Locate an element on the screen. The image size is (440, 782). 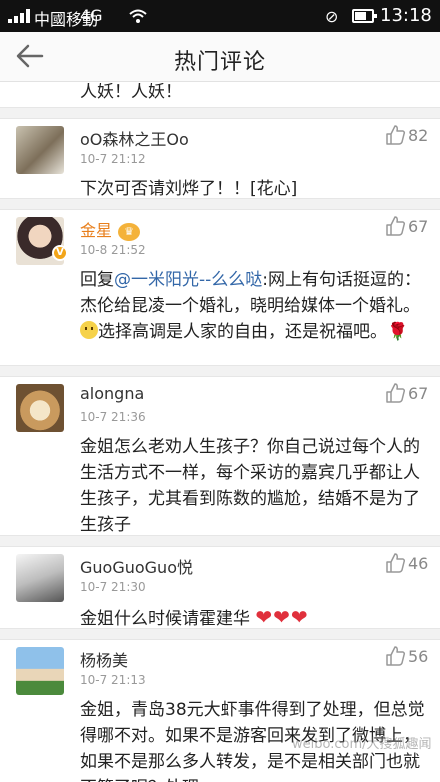
network-type: 4G is located at coordinates (91, 15).